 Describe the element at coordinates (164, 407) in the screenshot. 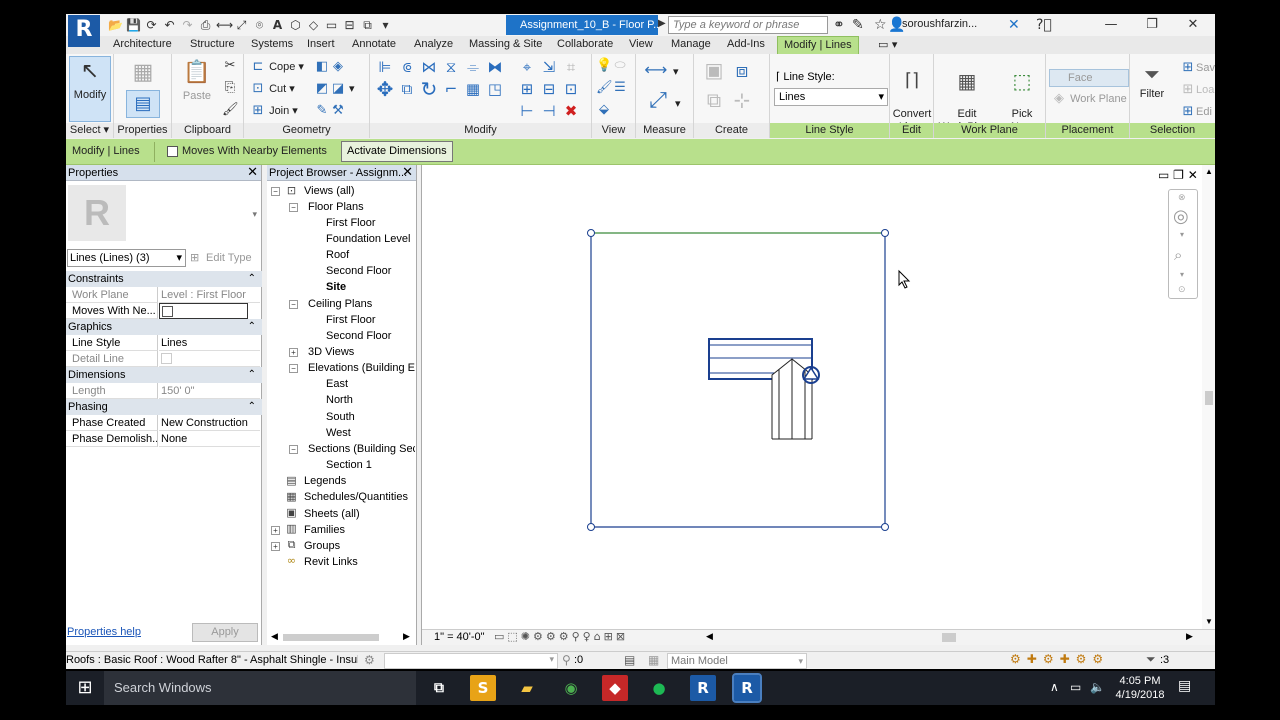

I see `group-phasing: Phasing ⌃` at that location.